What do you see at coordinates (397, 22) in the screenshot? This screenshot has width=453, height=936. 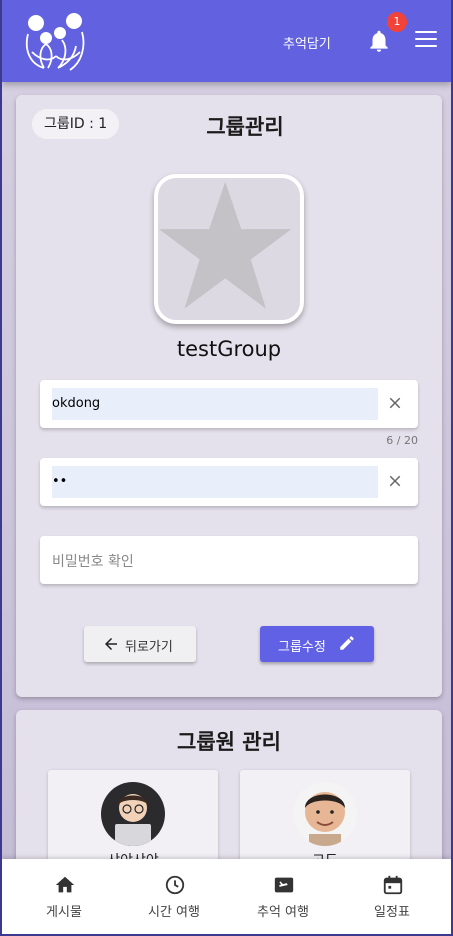 I see `notification-badge: 1` at bounding box center [397, 22].